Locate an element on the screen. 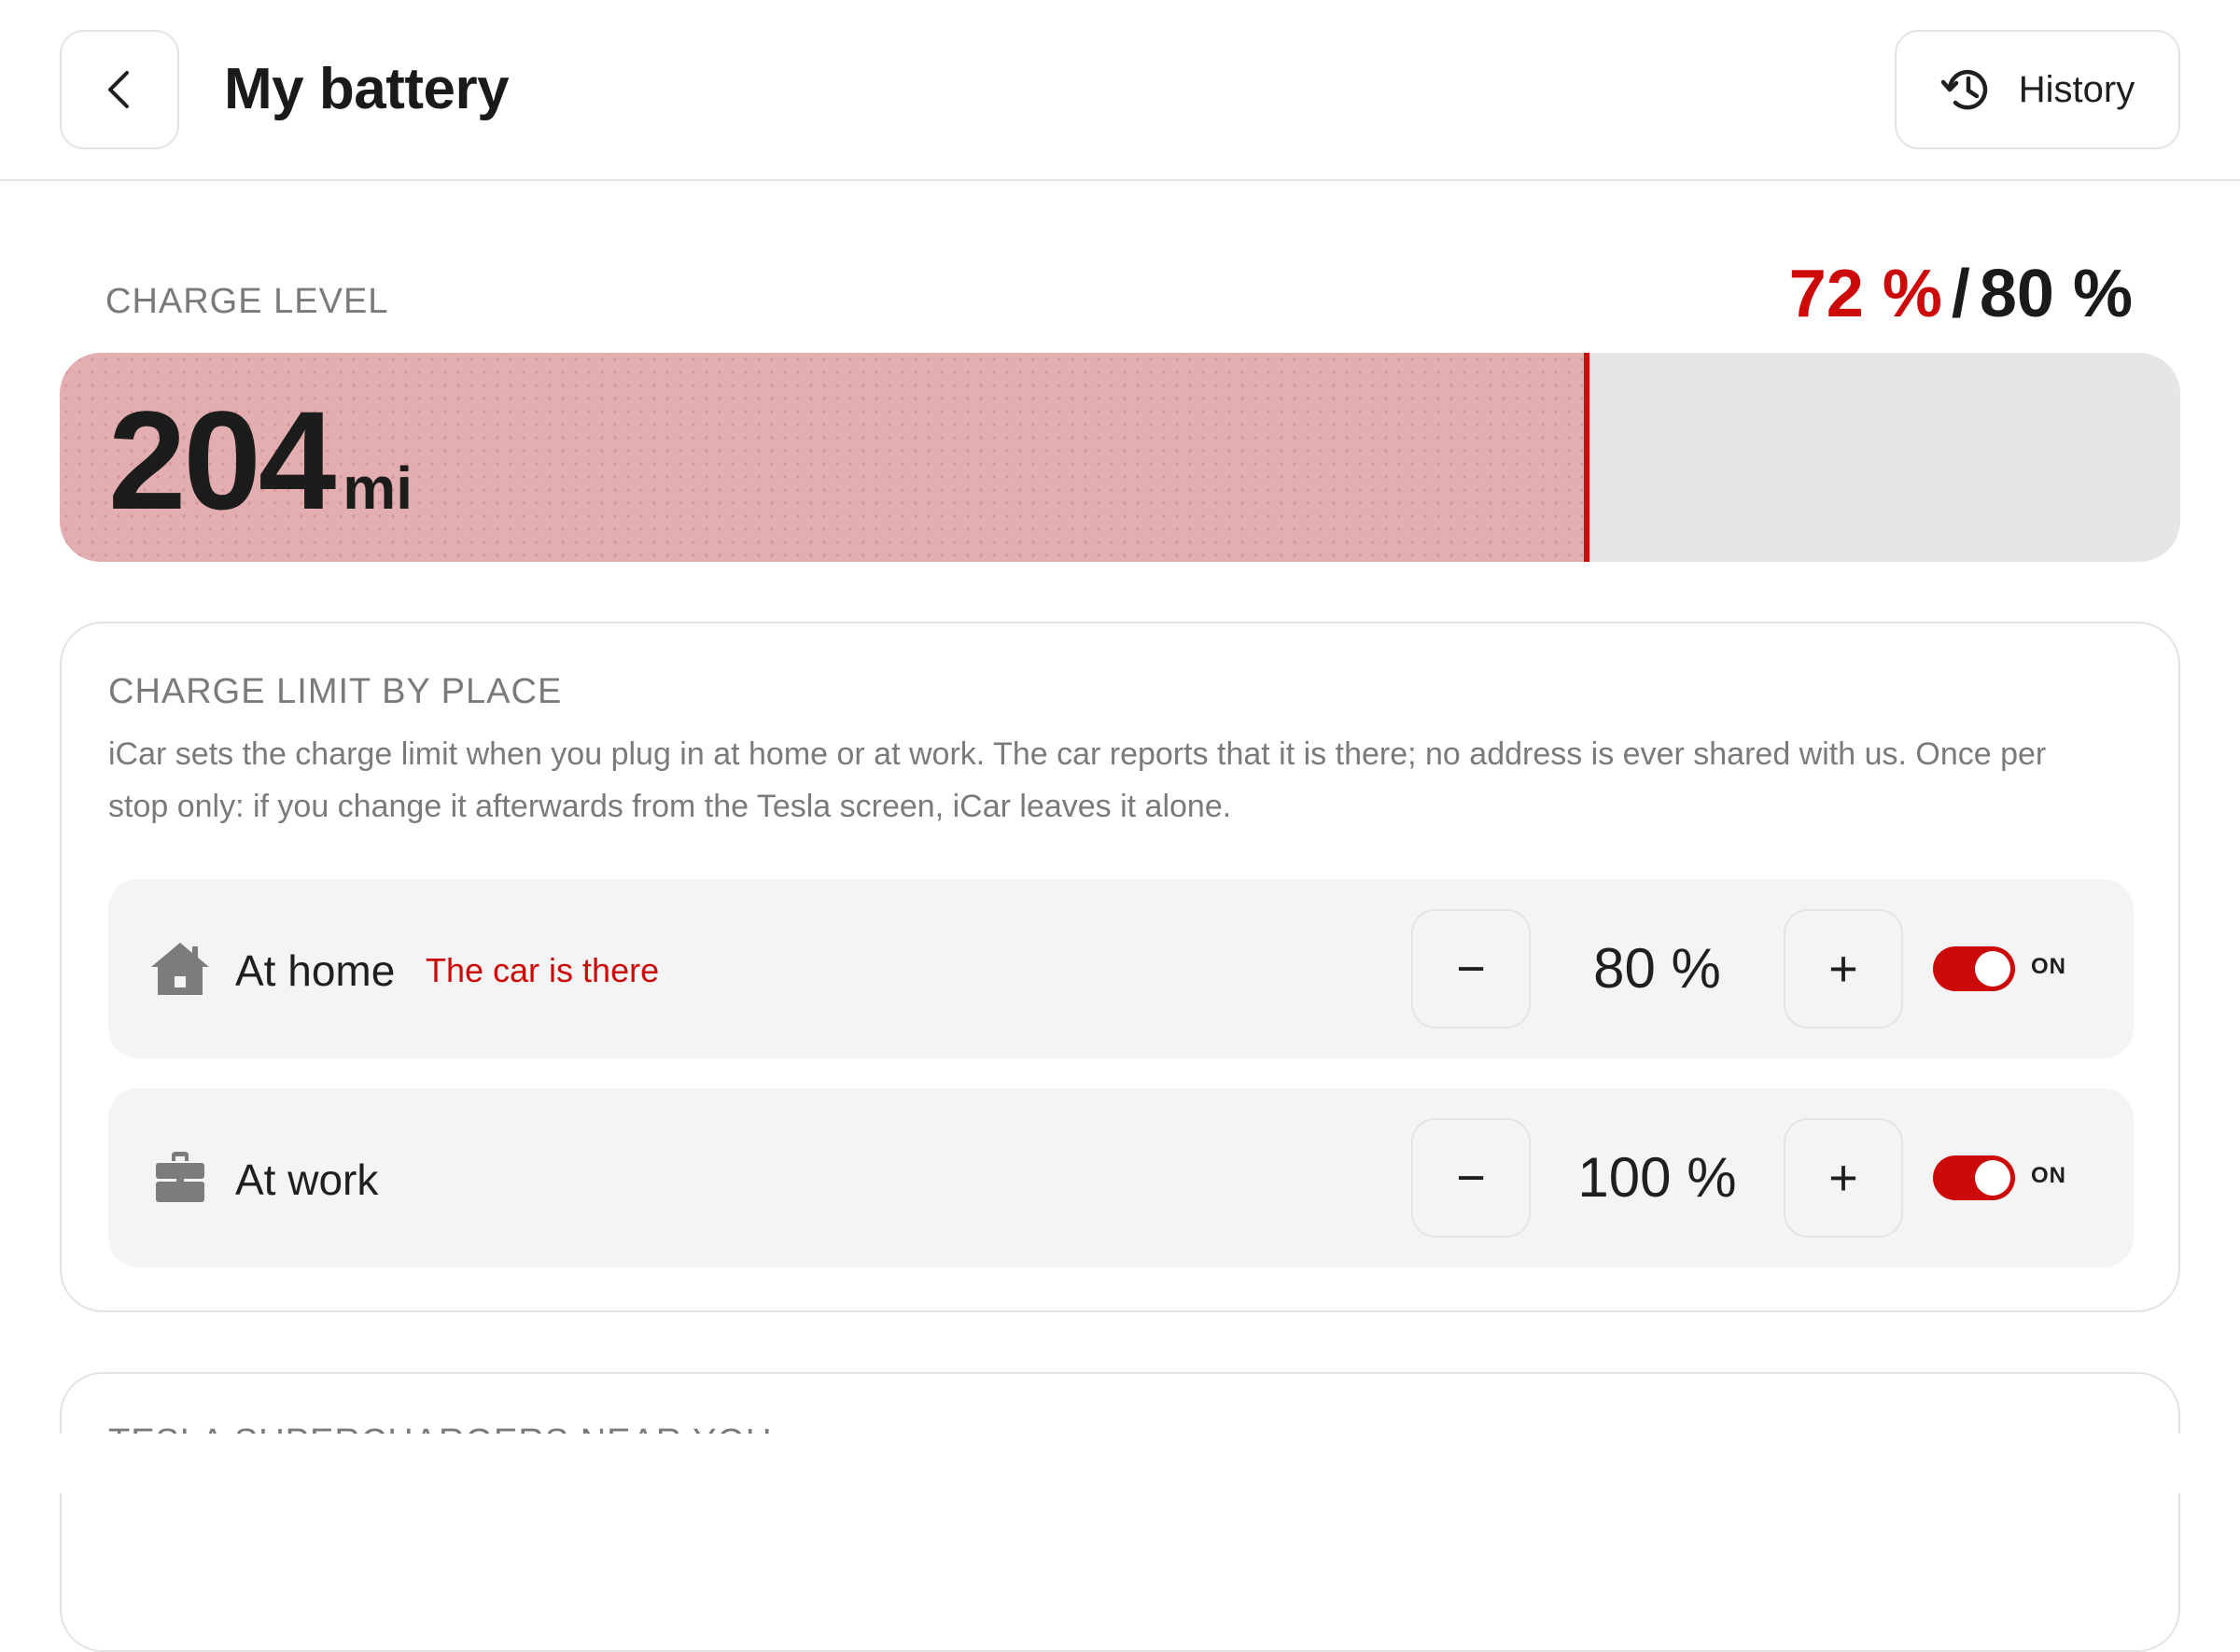  back-button is located at coordinates (119, 89).